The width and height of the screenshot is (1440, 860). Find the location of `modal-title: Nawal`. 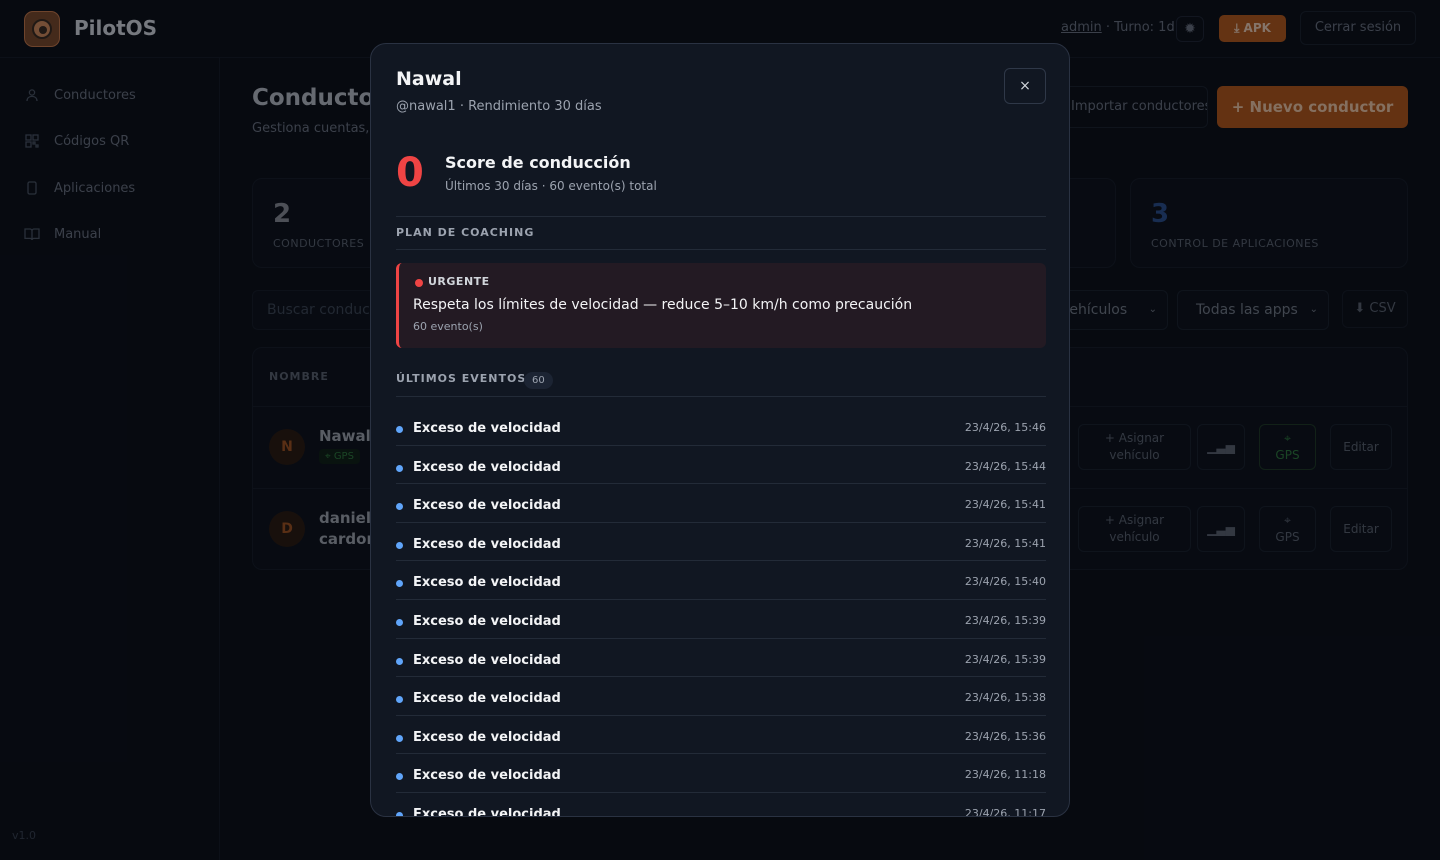

modal-title: Nawal is located at coordinates (429, 79).